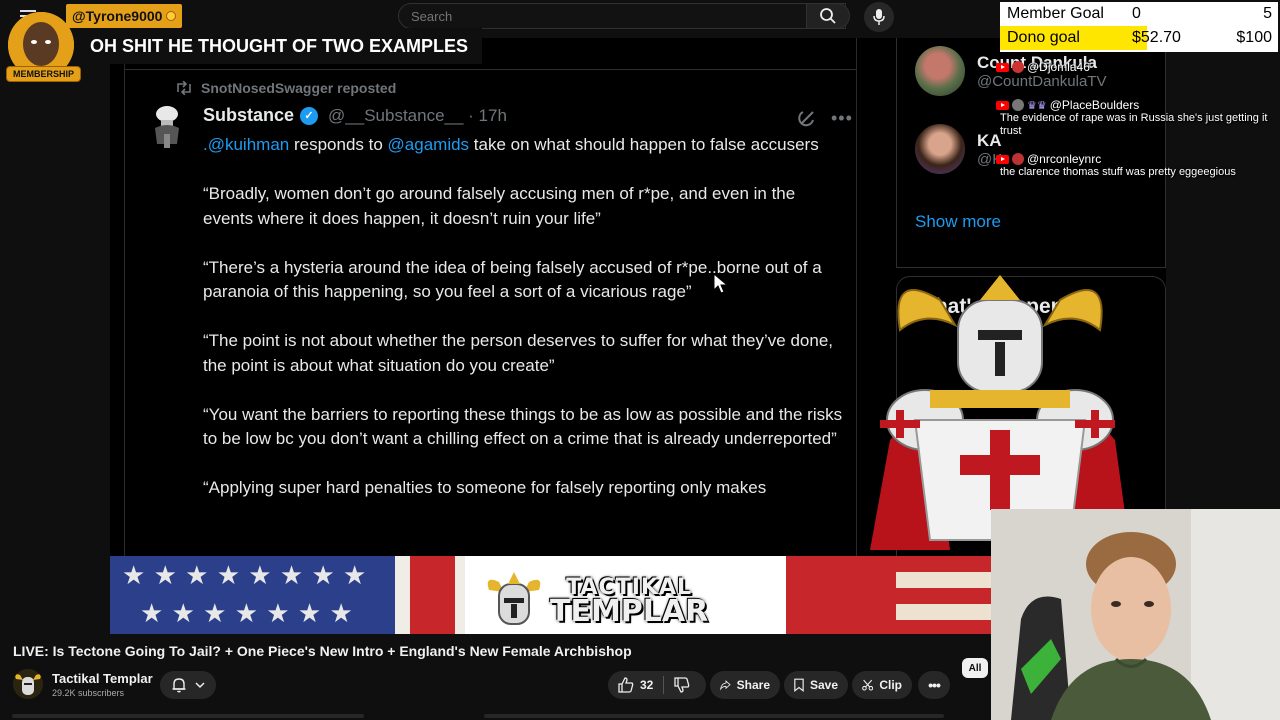 The image size is (1280, 720). What do you see at coordinates (200, 685) in the screenshot?
I see `chevron-down-icon` at bounding box center [200, 685].